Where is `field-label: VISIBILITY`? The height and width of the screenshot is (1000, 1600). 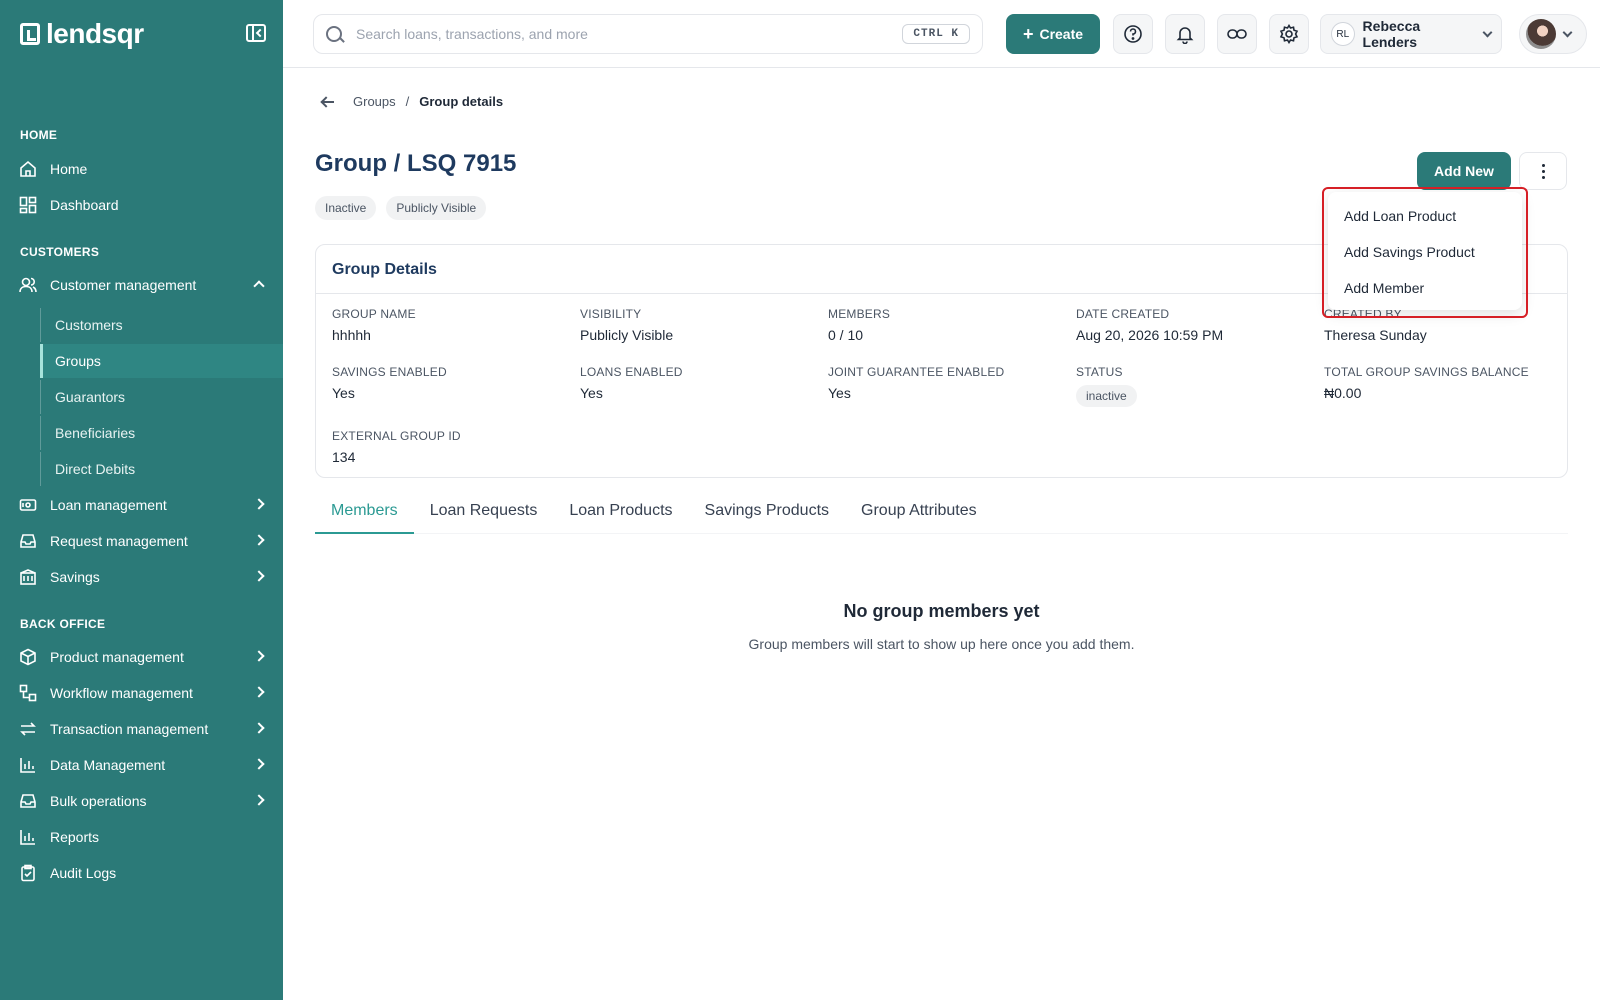 field-label: VISIBILITY is located at coordinates (611, 314).